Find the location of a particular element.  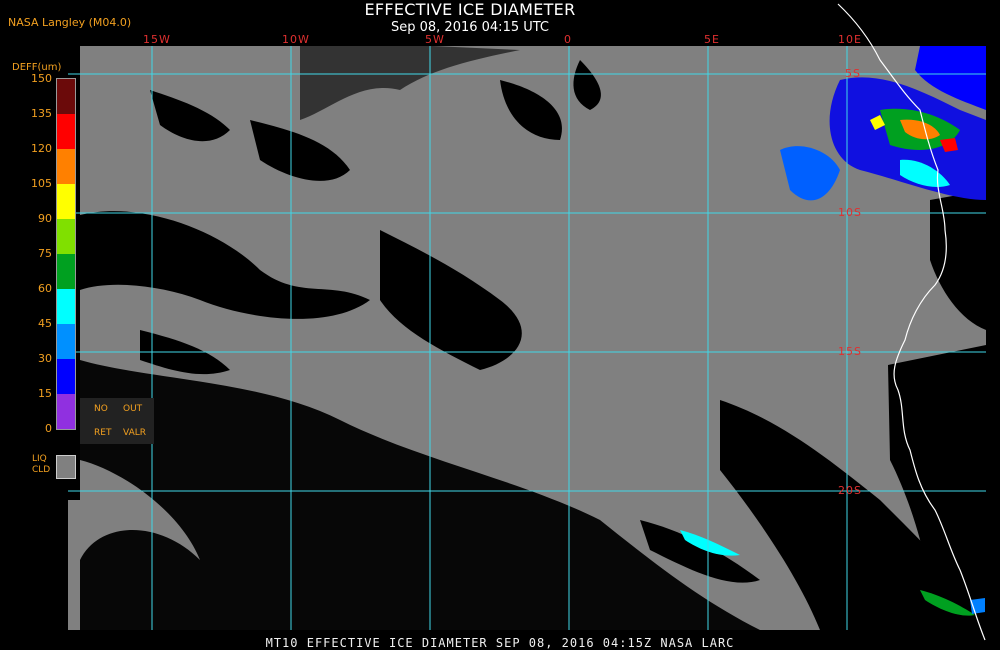

legend-tick-label: 60 is located at coordinates (45, 288).